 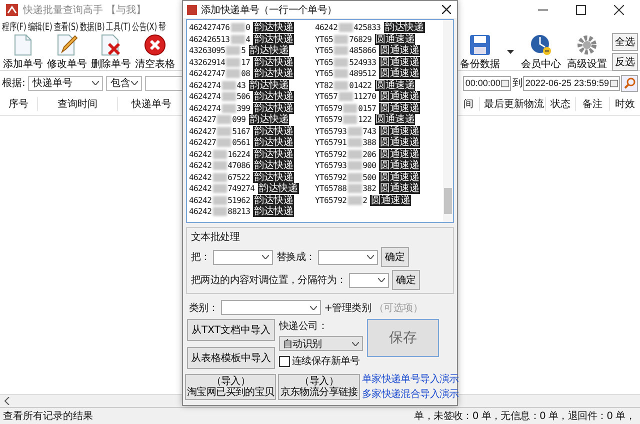 I want to click on status-text: 查看所有记录的结果, so click(x=48, y=416).